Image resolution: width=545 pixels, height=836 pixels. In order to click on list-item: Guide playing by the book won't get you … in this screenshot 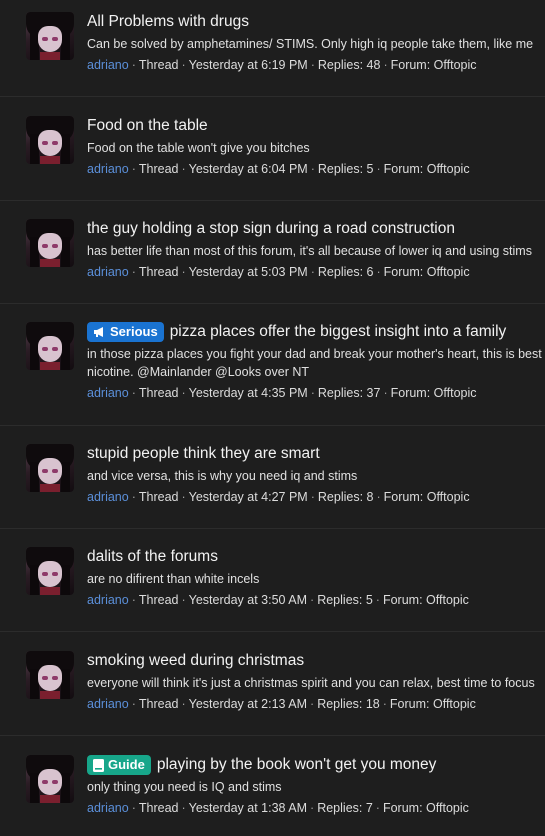, I will do `click(272, 795)`.